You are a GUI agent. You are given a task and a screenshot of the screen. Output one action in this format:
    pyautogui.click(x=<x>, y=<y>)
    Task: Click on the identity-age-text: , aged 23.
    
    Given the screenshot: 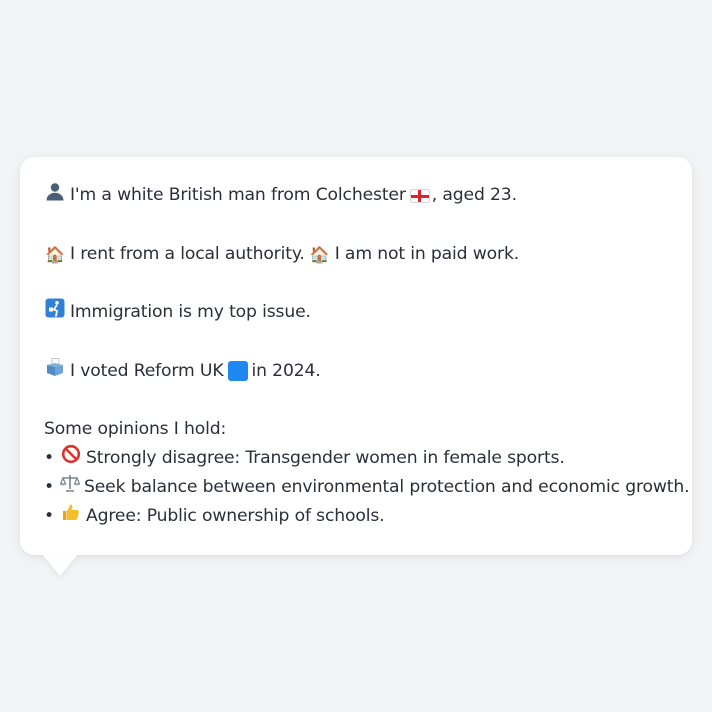 What is the action you would take?
    pyautogui.click(x=474, y=195)
    